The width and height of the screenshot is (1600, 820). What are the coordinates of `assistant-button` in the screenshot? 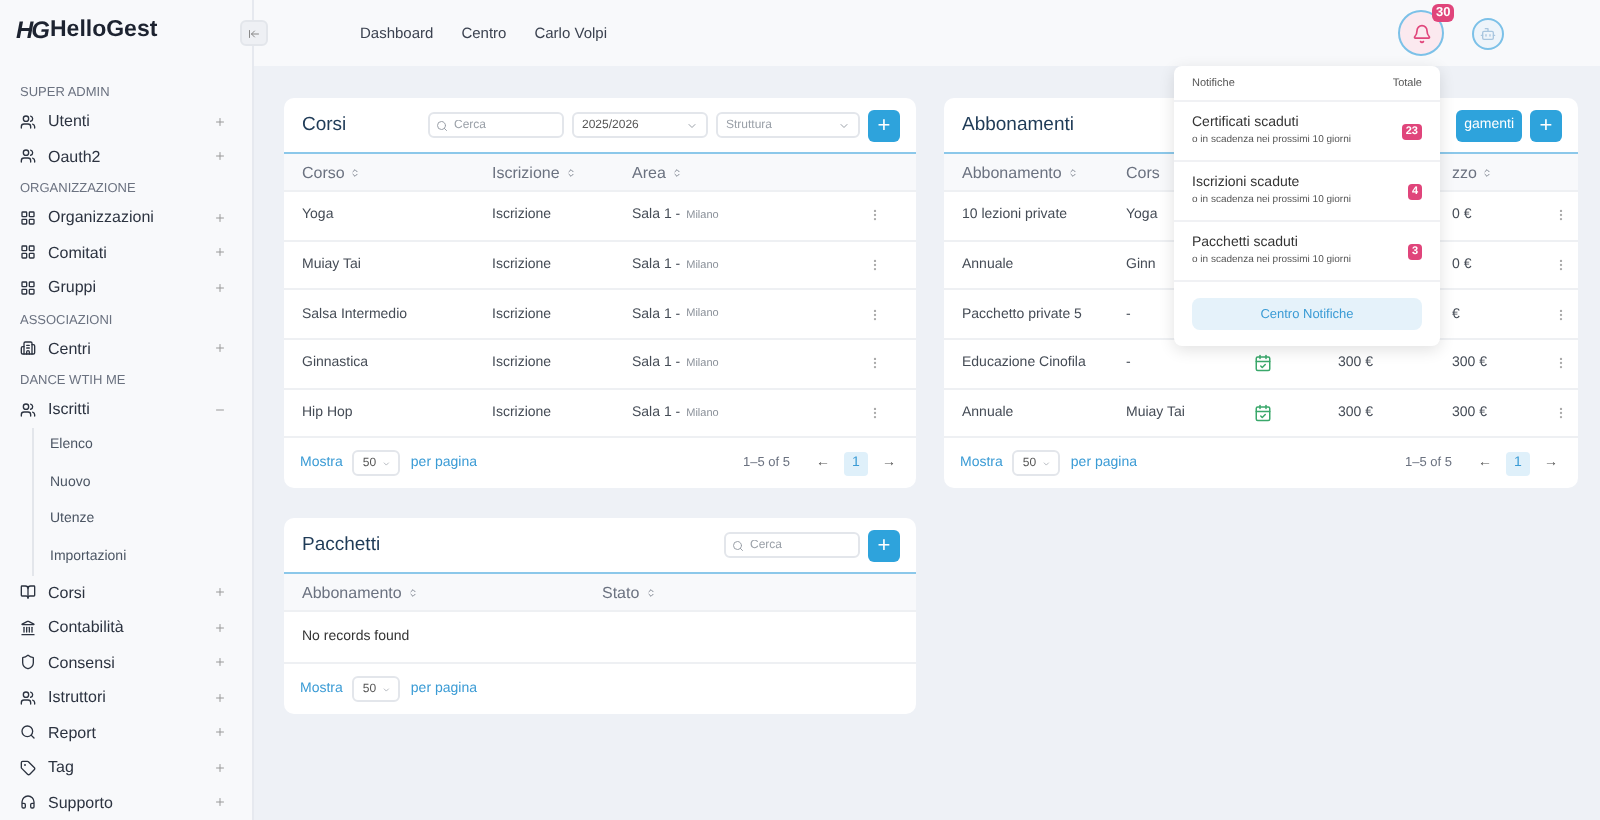 It's located at (1488, 33).